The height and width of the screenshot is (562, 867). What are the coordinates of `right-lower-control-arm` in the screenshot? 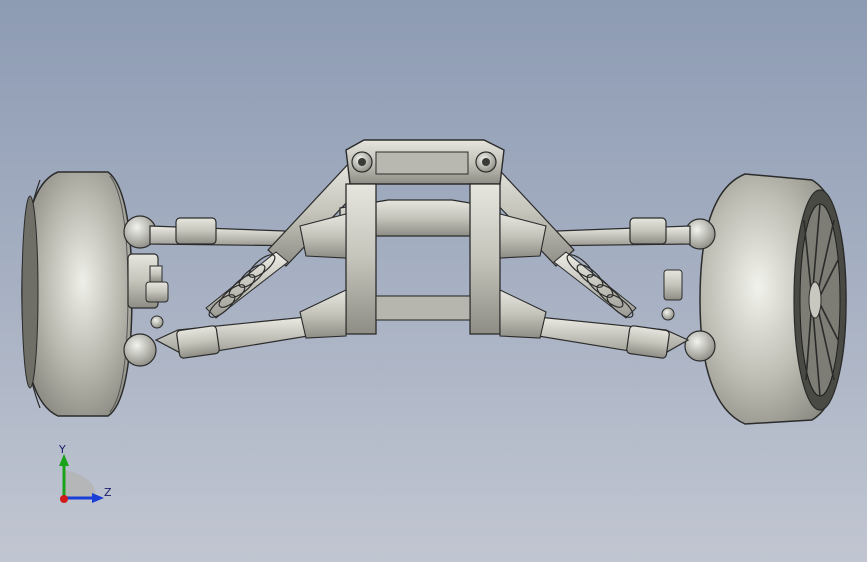 It's located at (607, 337).